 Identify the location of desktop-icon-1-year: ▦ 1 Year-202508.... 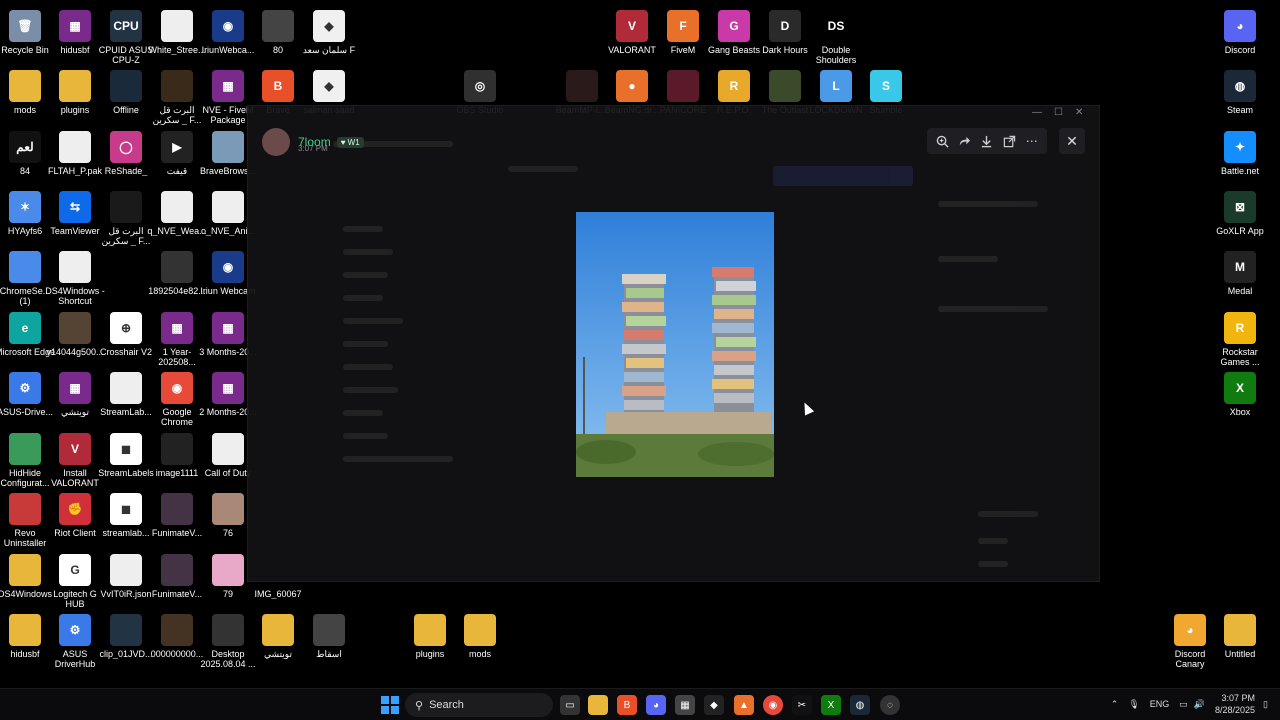
(177, 338).